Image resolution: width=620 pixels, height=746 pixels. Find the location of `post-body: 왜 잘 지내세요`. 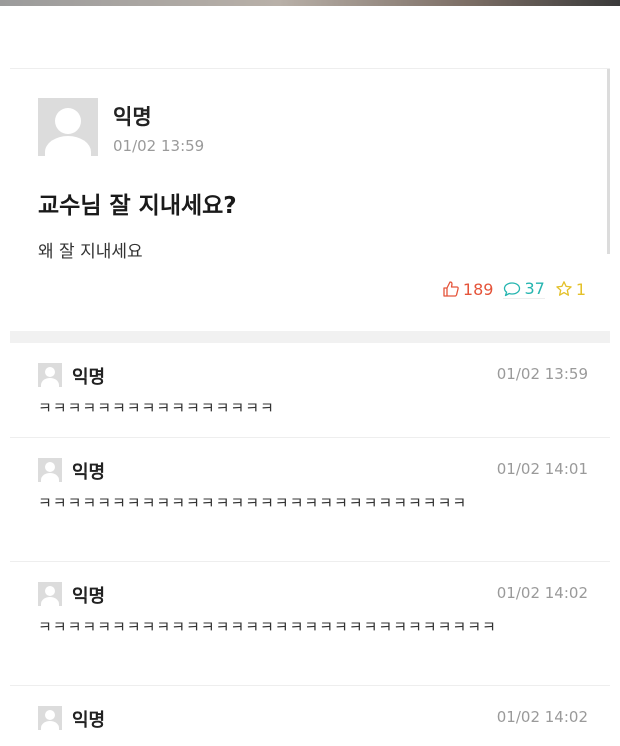

post-body: 왜 잘 지내세요 is located at coordinates (90, 252).